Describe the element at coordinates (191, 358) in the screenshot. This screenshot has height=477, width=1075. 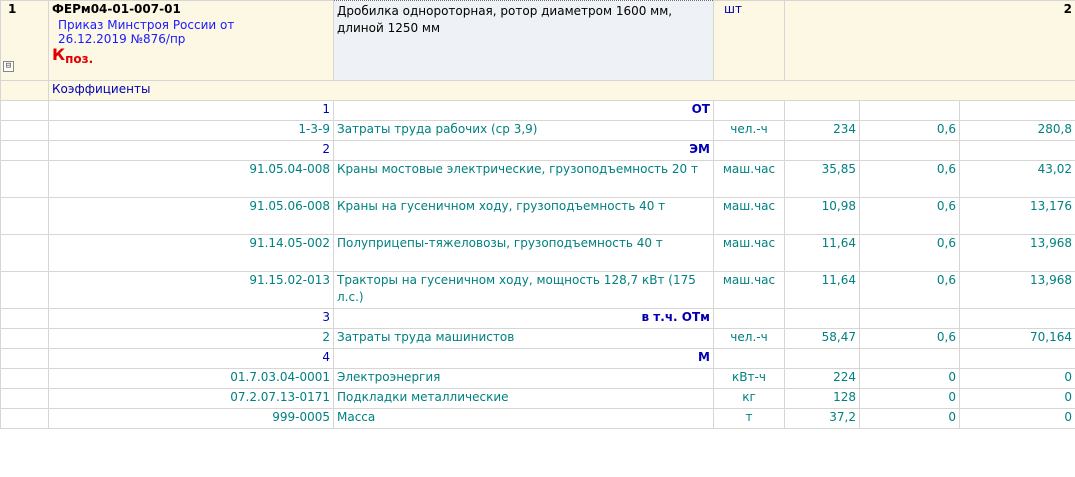
I see `section-index: 4` at that location.